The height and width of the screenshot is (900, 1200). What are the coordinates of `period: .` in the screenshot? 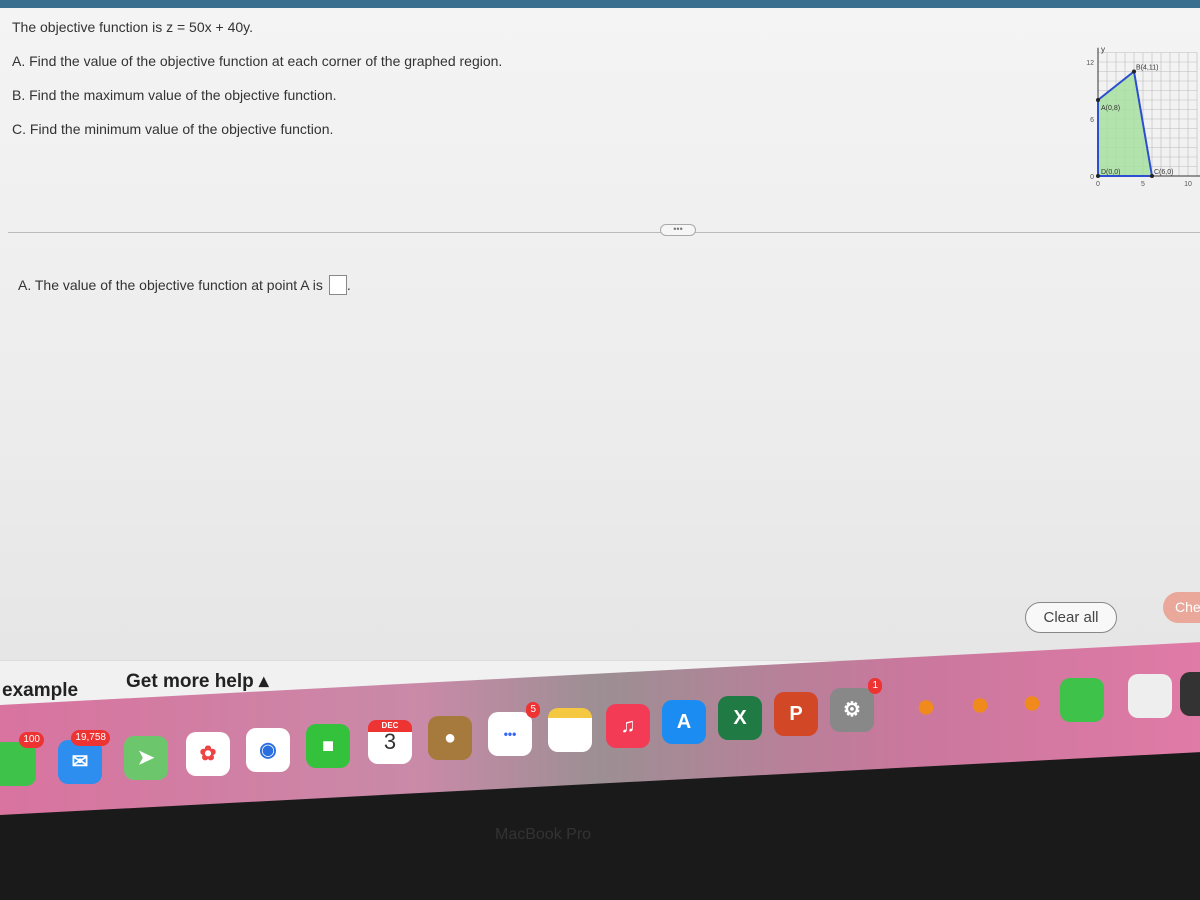 It's located at (348, 285).